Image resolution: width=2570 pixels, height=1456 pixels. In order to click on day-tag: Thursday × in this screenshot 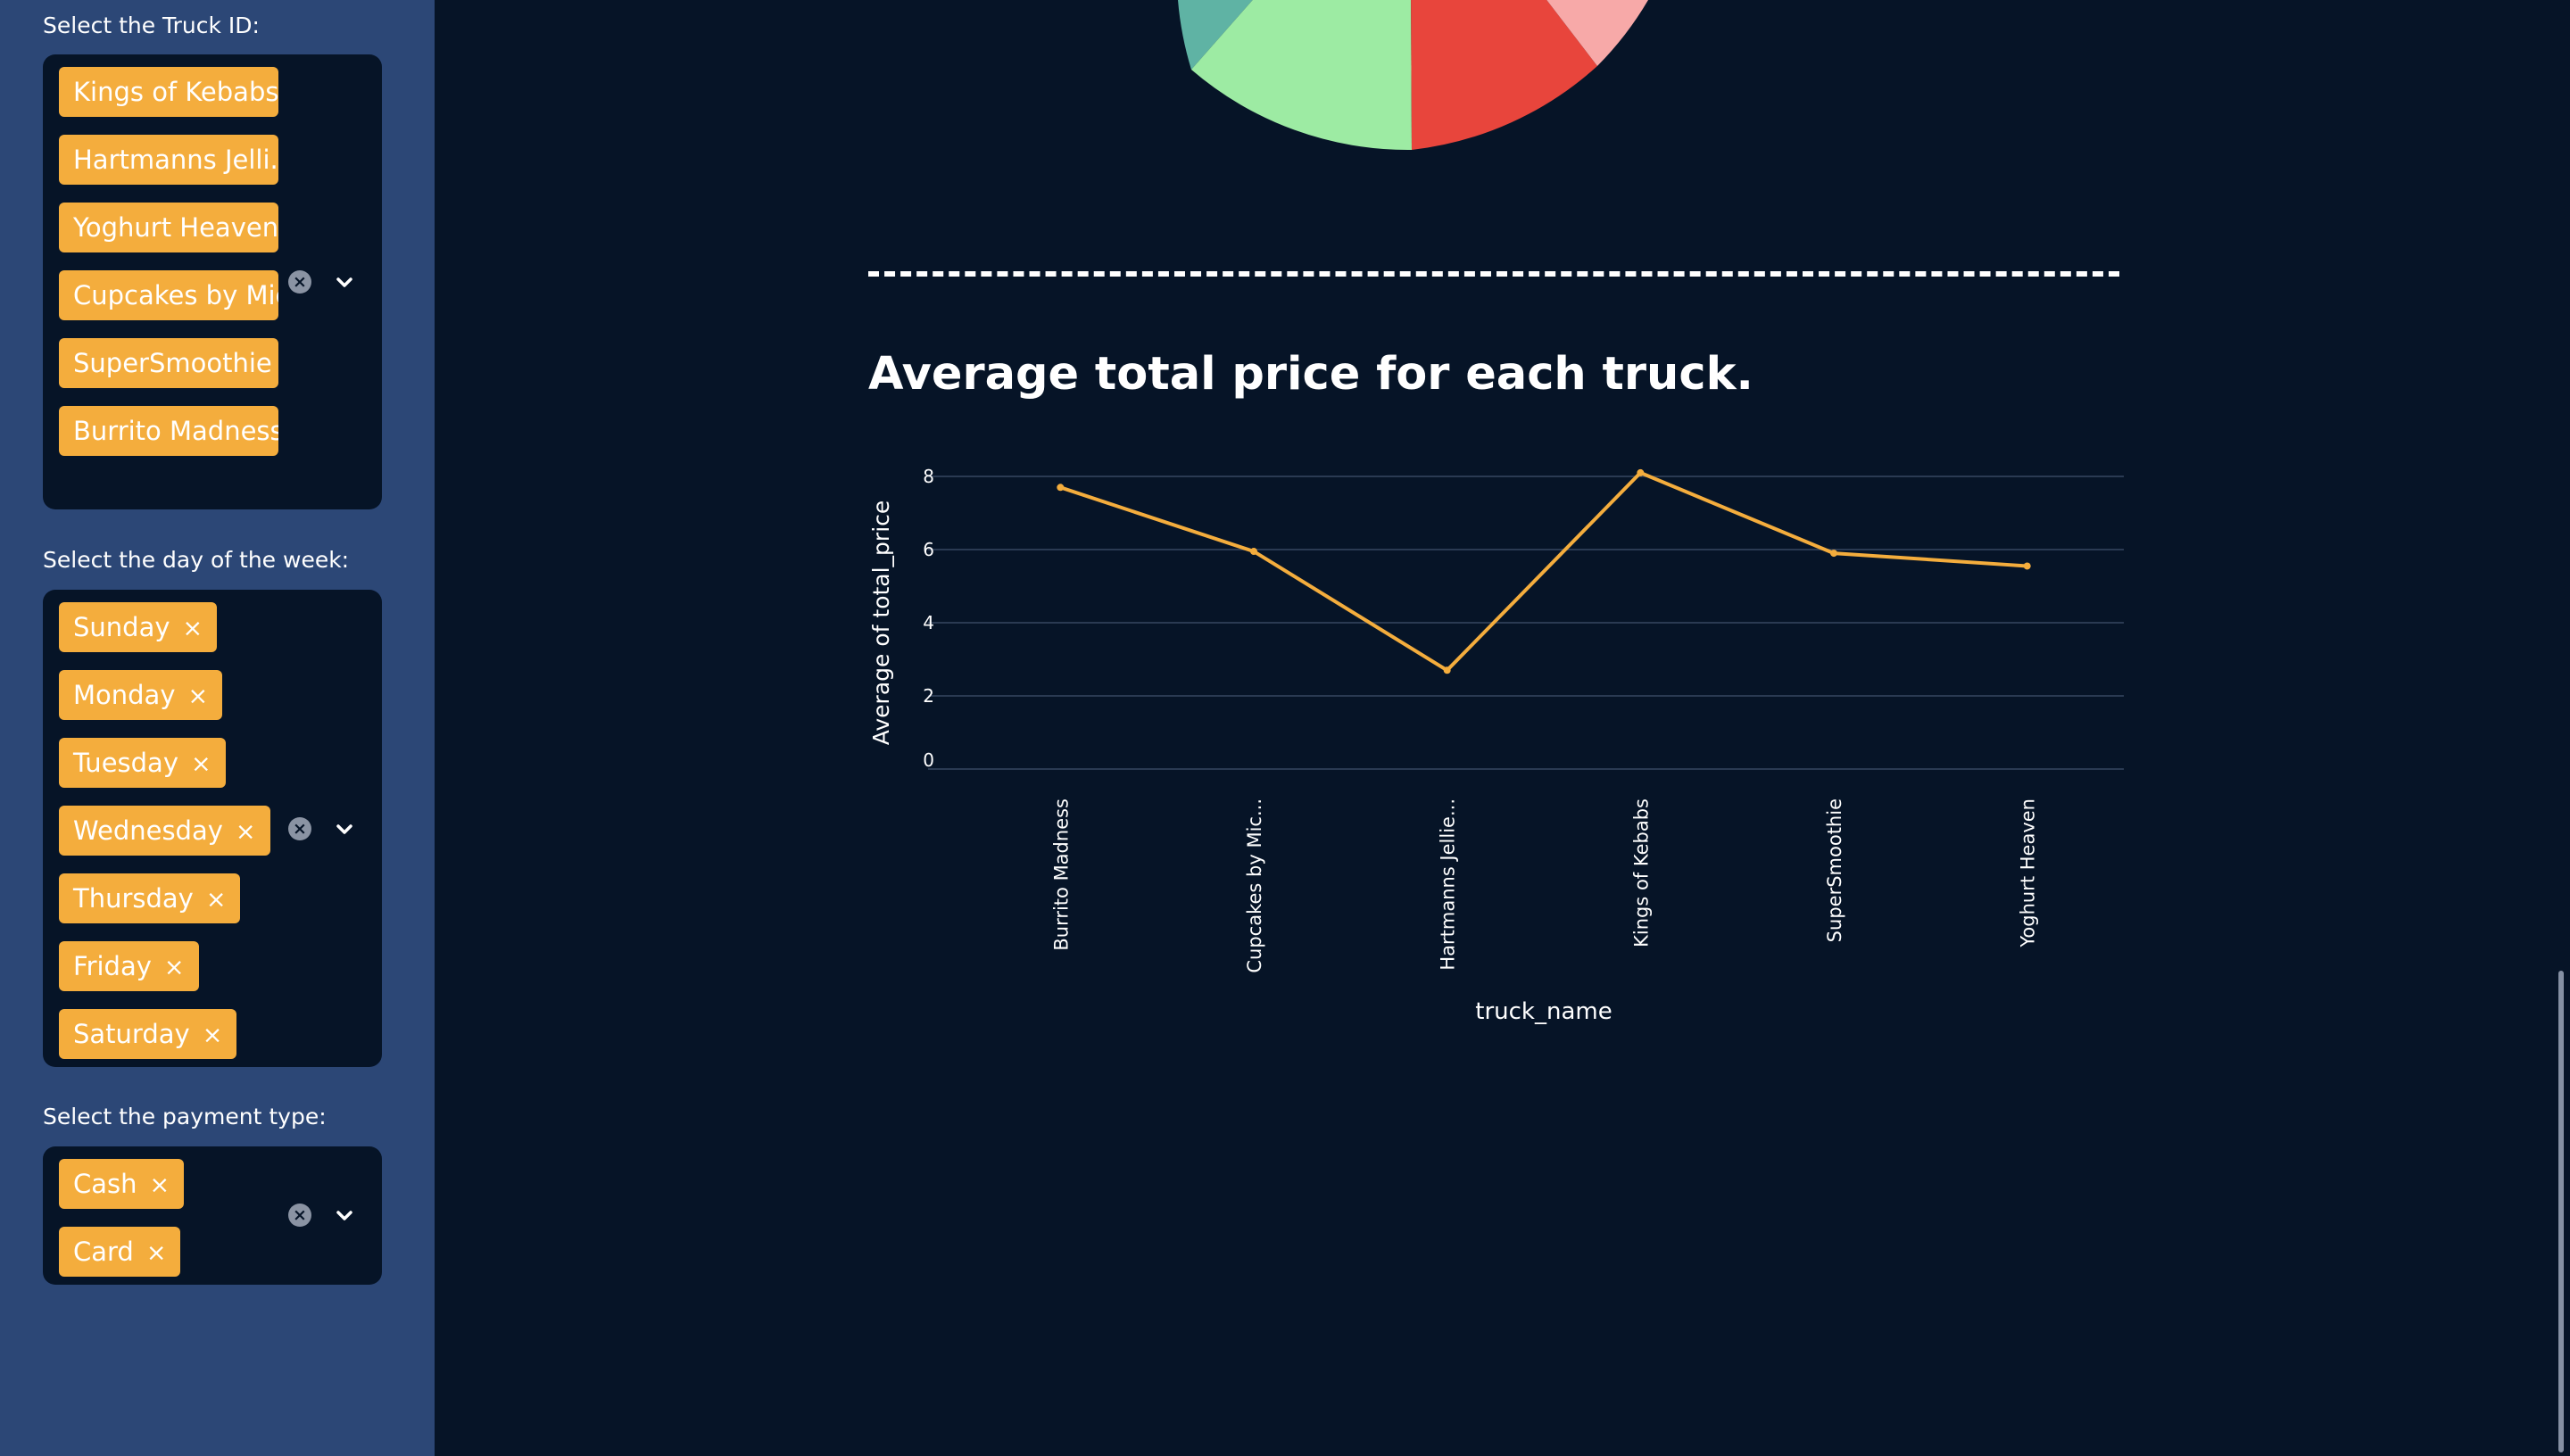, I will do `click(150, 898)`.